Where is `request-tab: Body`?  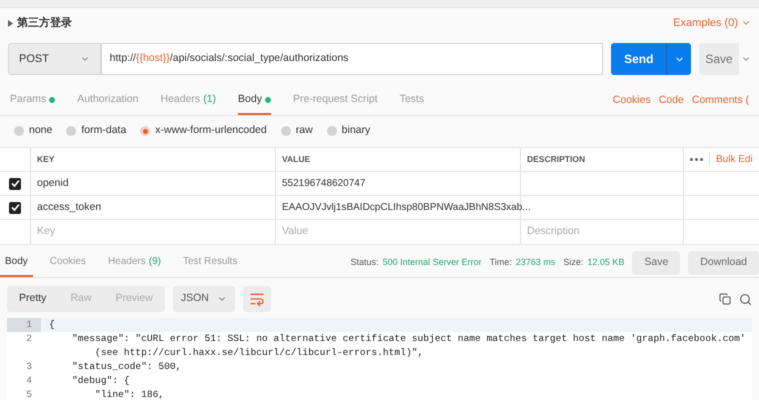
request-tab: Body is located at coordinates (254, 100).